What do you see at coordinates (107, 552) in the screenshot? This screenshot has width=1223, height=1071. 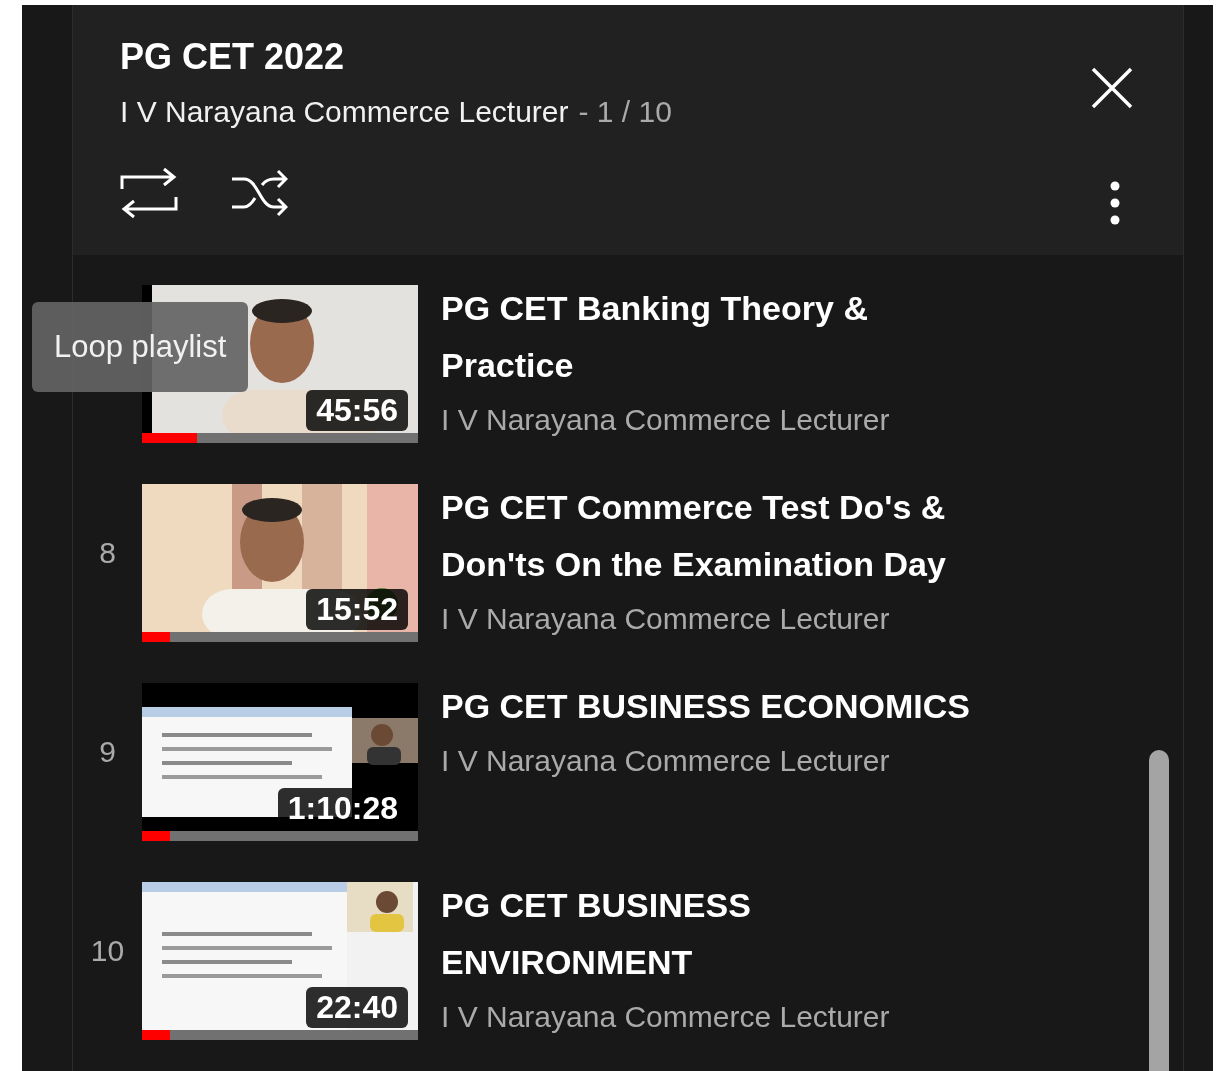 I see `video-index: 8` at bounding box center [107, 552].